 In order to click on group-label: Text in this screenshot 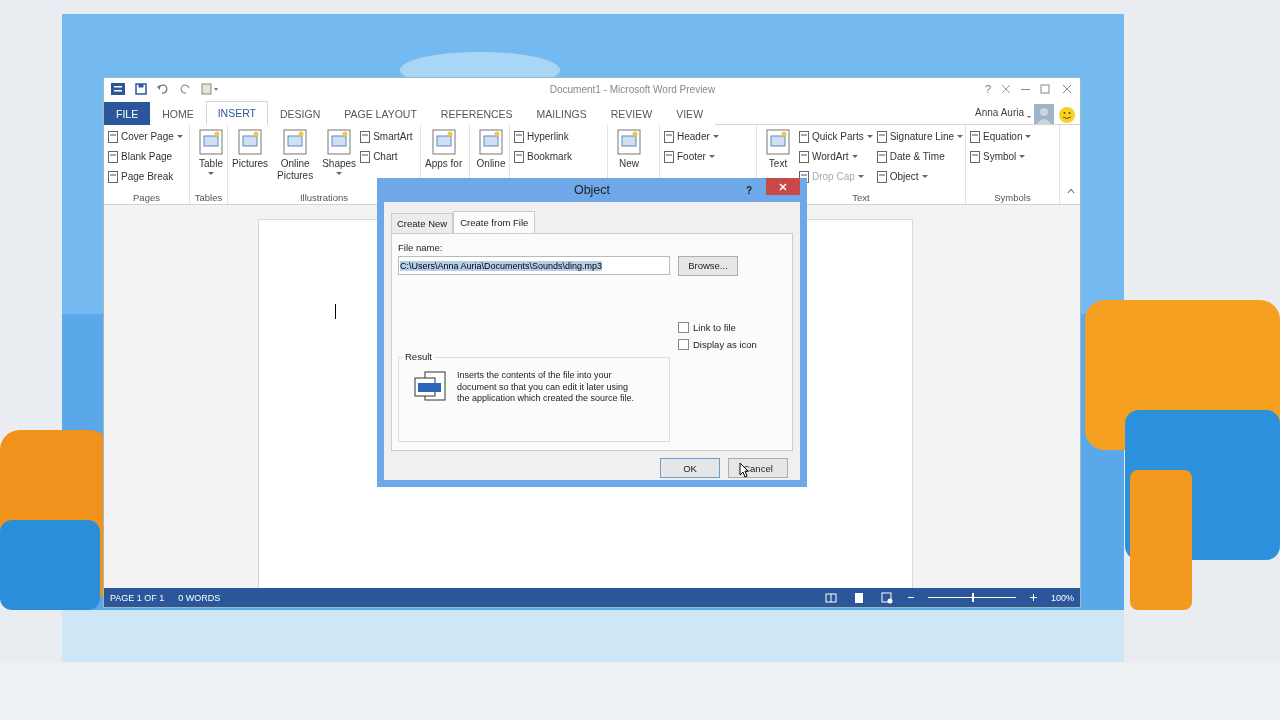, I will do `click(861, 197)`.